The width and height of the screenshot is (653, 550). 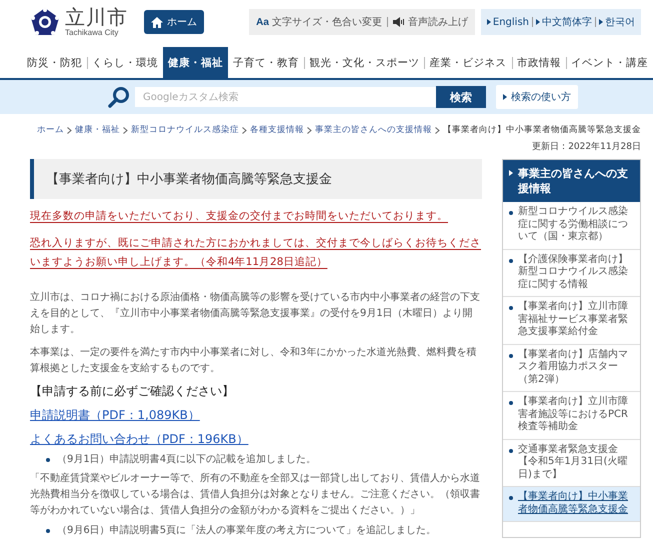 What do you see at coordinates (174, 22) in the screenshot?
I see `home-button: ホーム` at bounding box center [174, 22].